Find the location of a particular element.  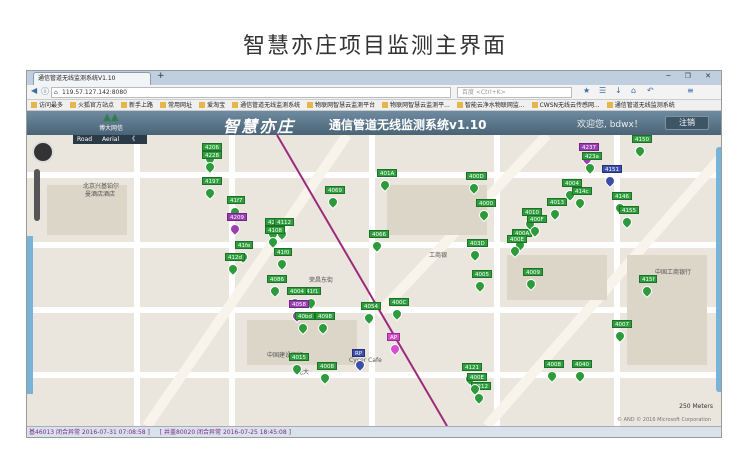

bookmark-item: 常用网址 is located at coordinates (176, 105).